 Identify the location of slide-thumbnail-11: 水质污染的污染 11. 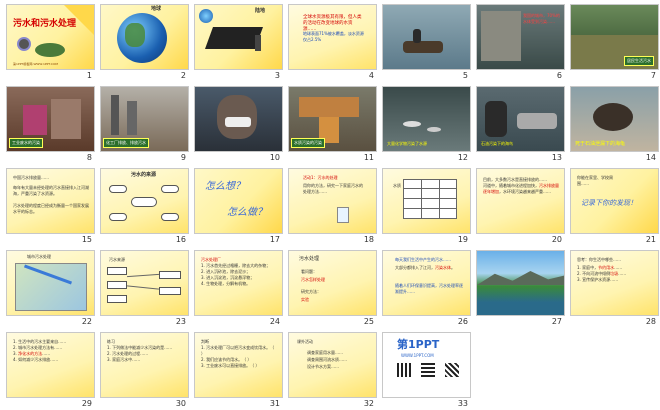
(332, 125).